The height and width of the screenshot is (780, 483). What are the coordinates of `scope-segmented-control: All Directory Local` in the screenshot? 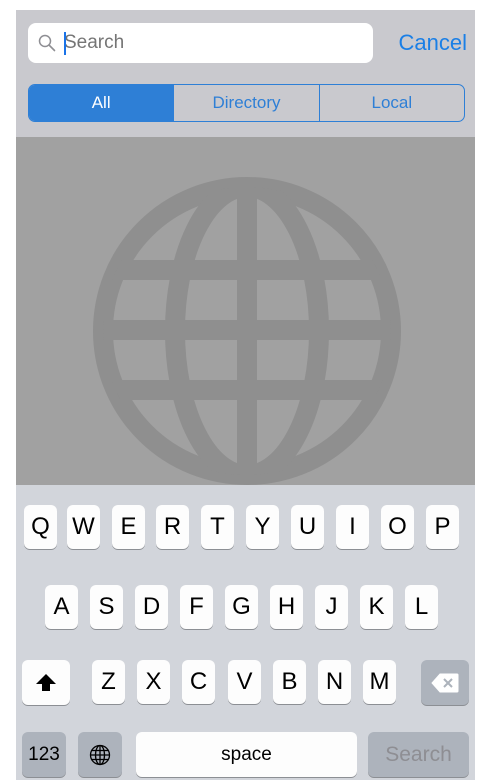 It's located at (246, 103).